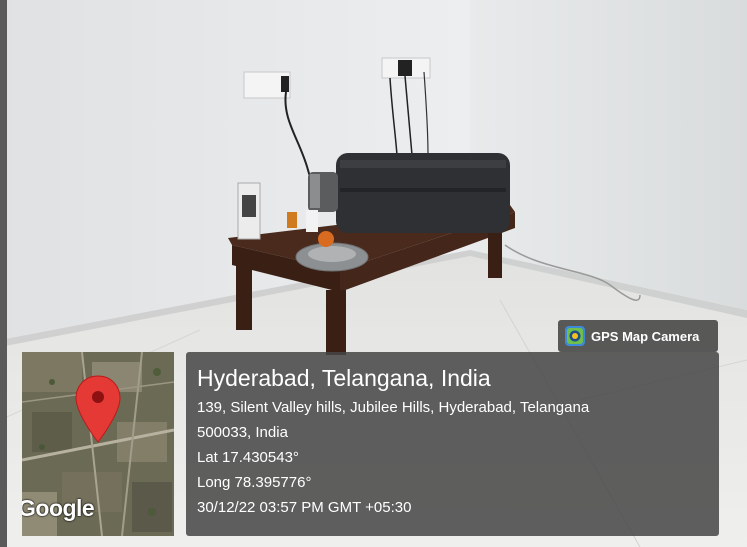 This screenshot has width=747, height=547. What do you see at coordinates (242, 432) in the screenshot?
I see `address-line-2: 500033, India` at bounding box center [242, 432].